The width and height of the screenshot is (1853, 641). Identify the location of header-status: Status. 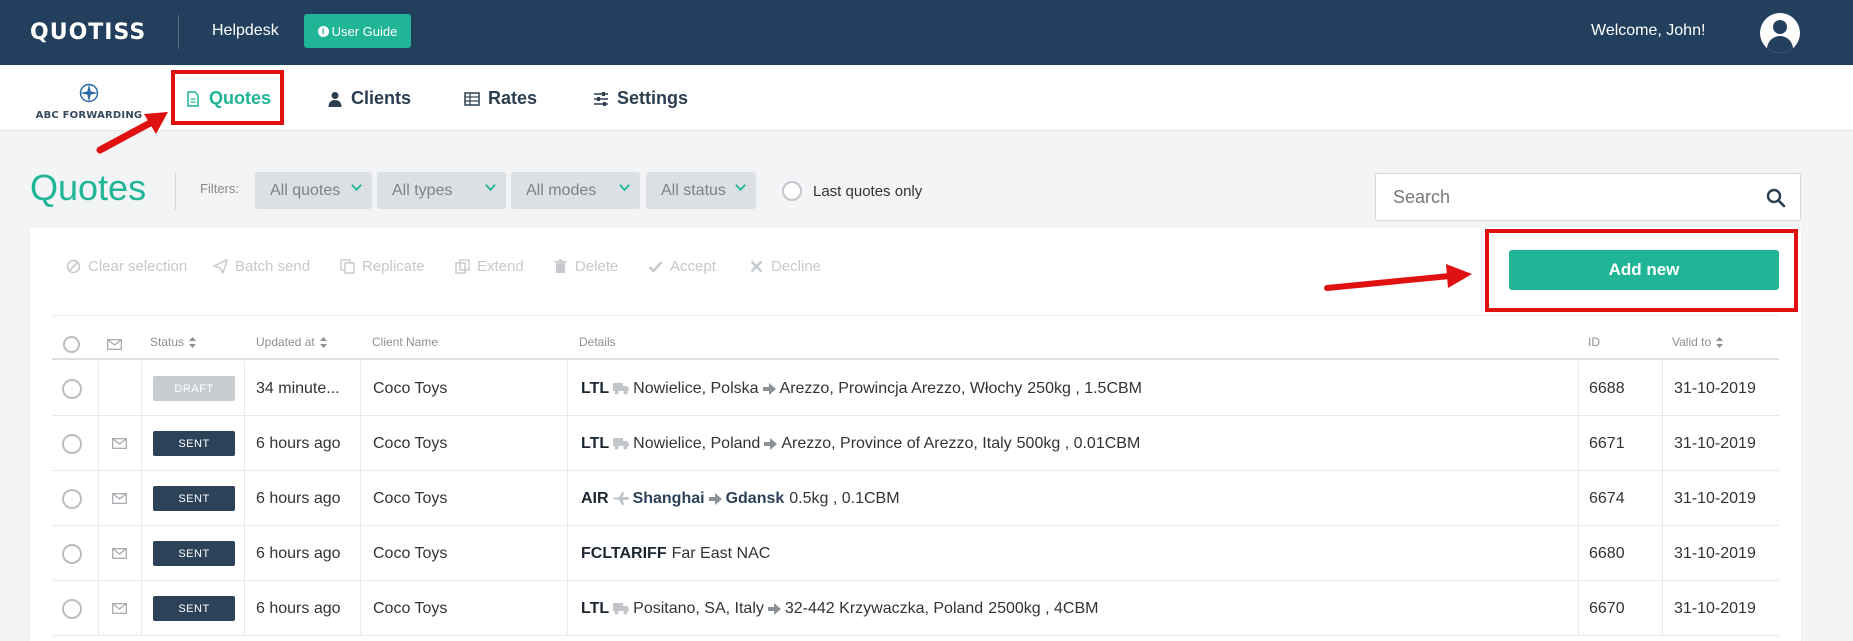
(173, 342).